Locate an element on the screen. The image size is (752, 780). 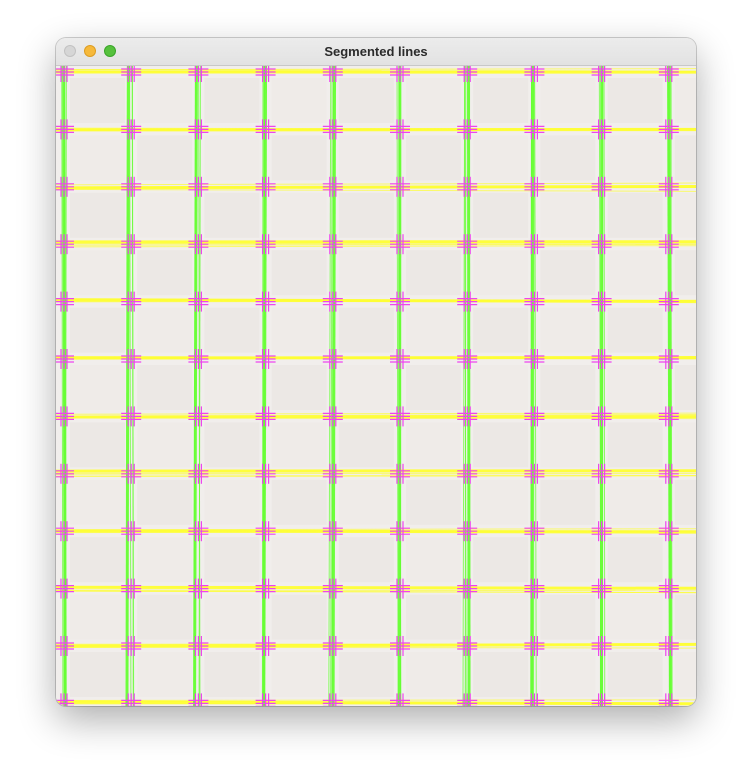
window-title: Segmented lines is located at coordinates (376, 51).